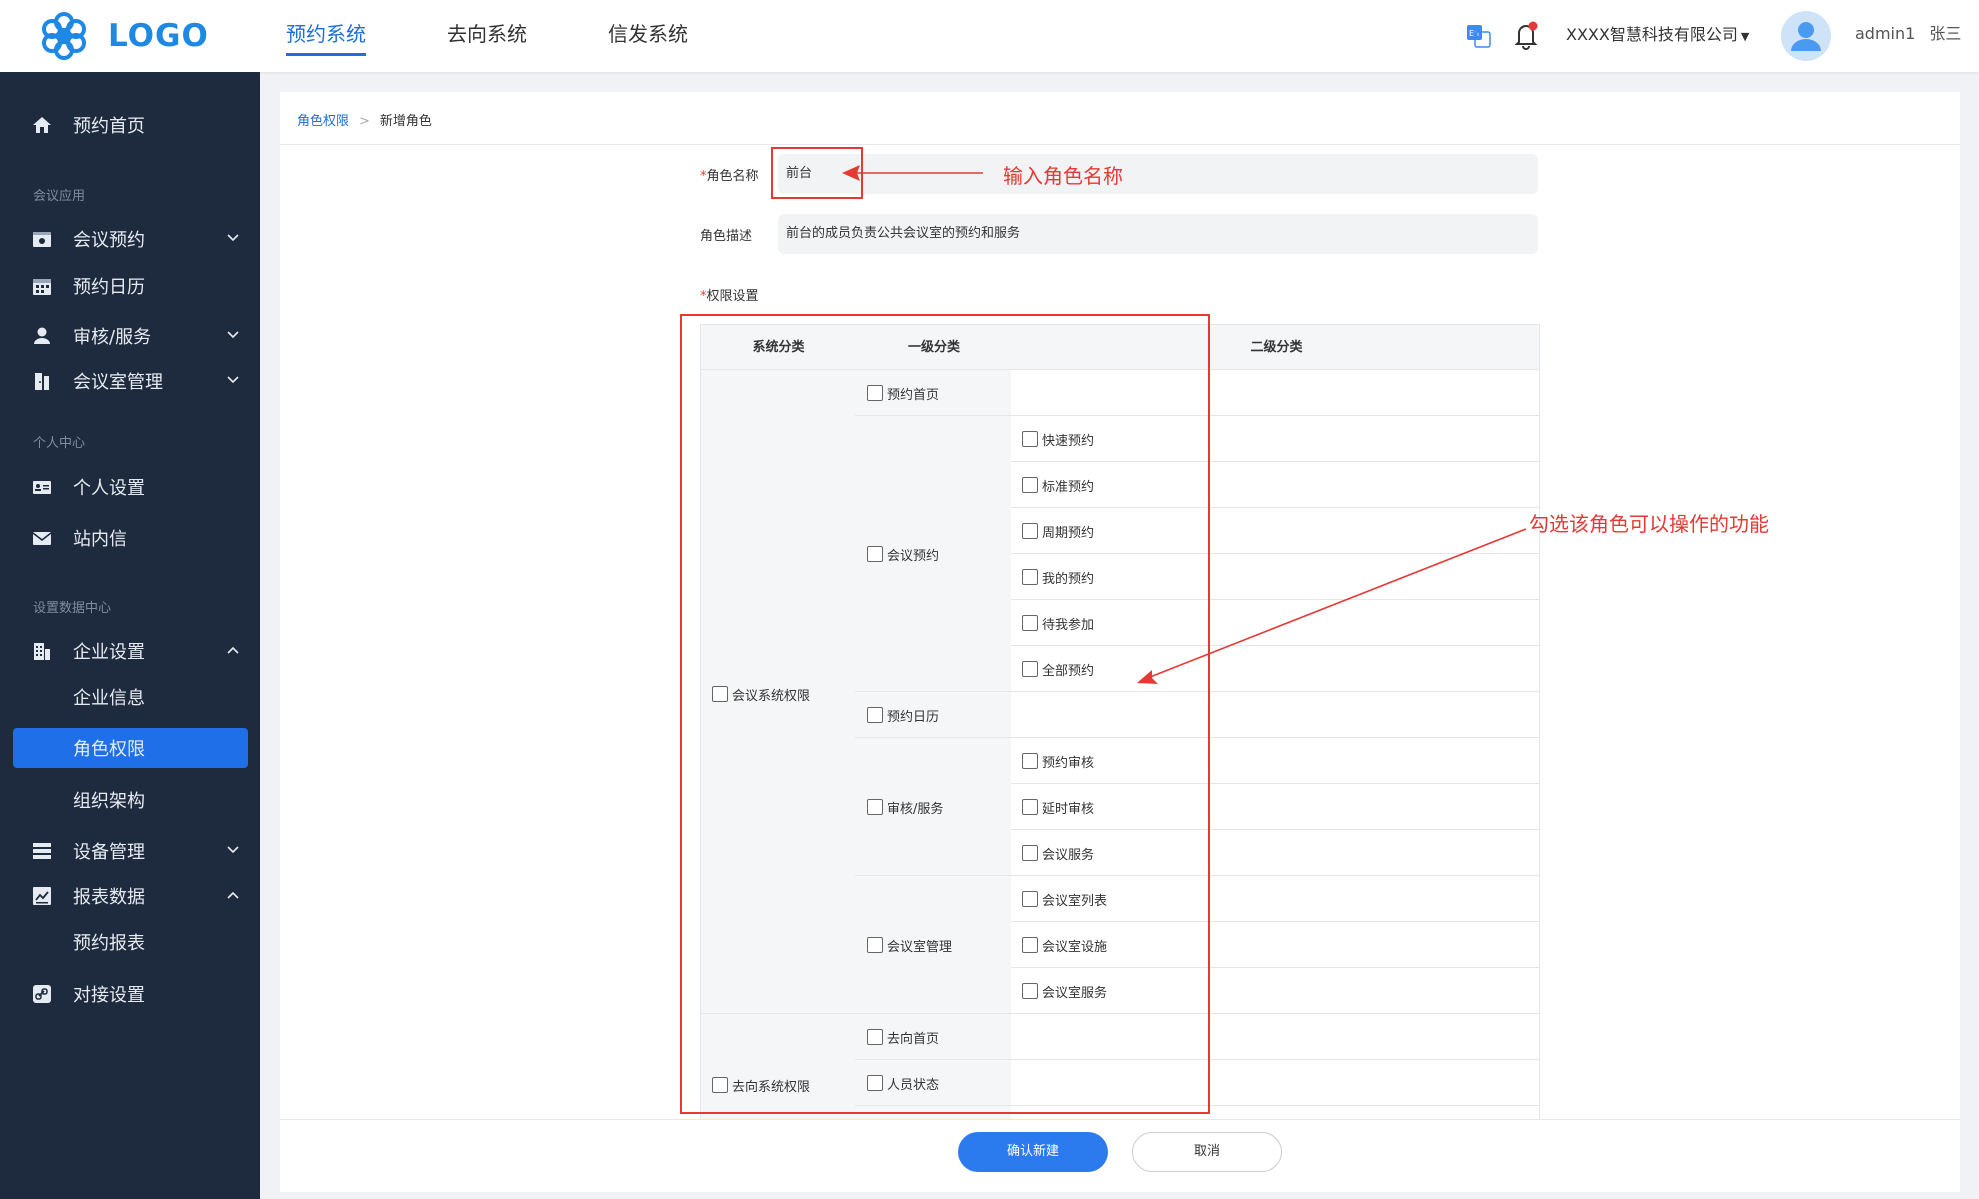 This screenshot has height=1199, width=1979. What do you see at coordinates (1745, 36) in the screenshot?
I see `chevron-down-icon: ▼` at bounding box center [1745, 36].